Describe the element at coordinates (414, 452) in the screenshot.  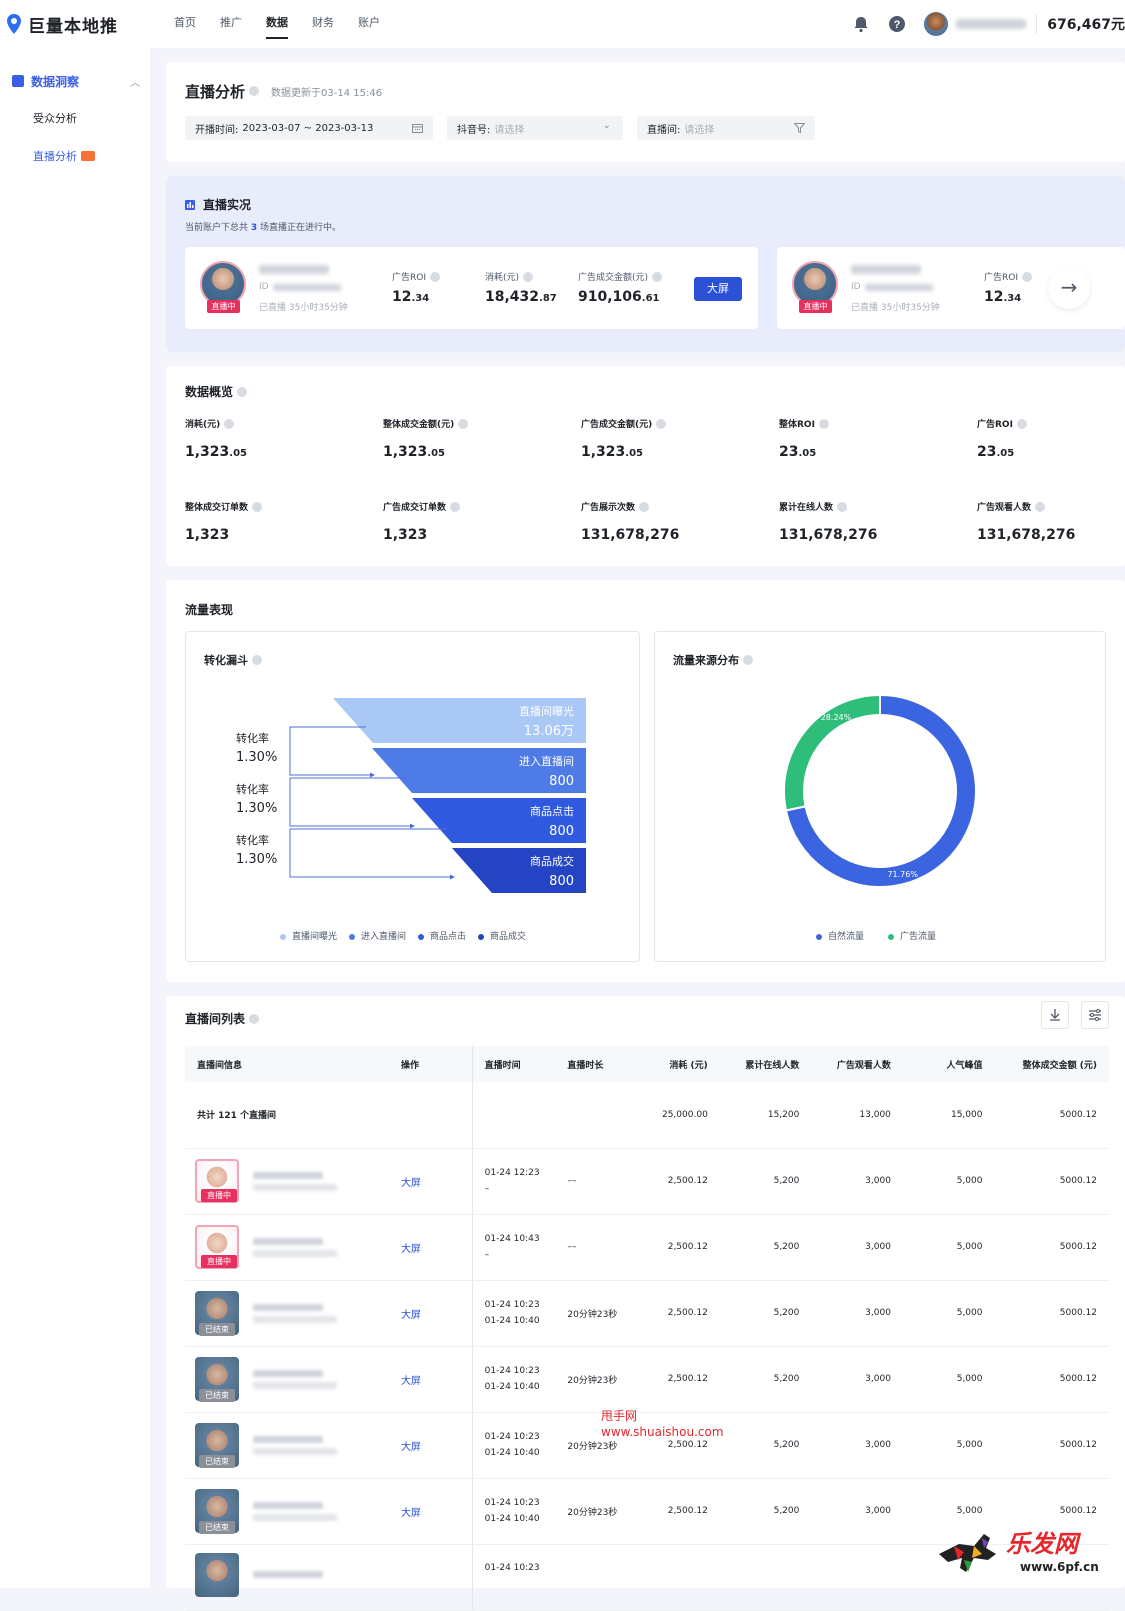
I see `metric-value: 1,323.05` at that location.